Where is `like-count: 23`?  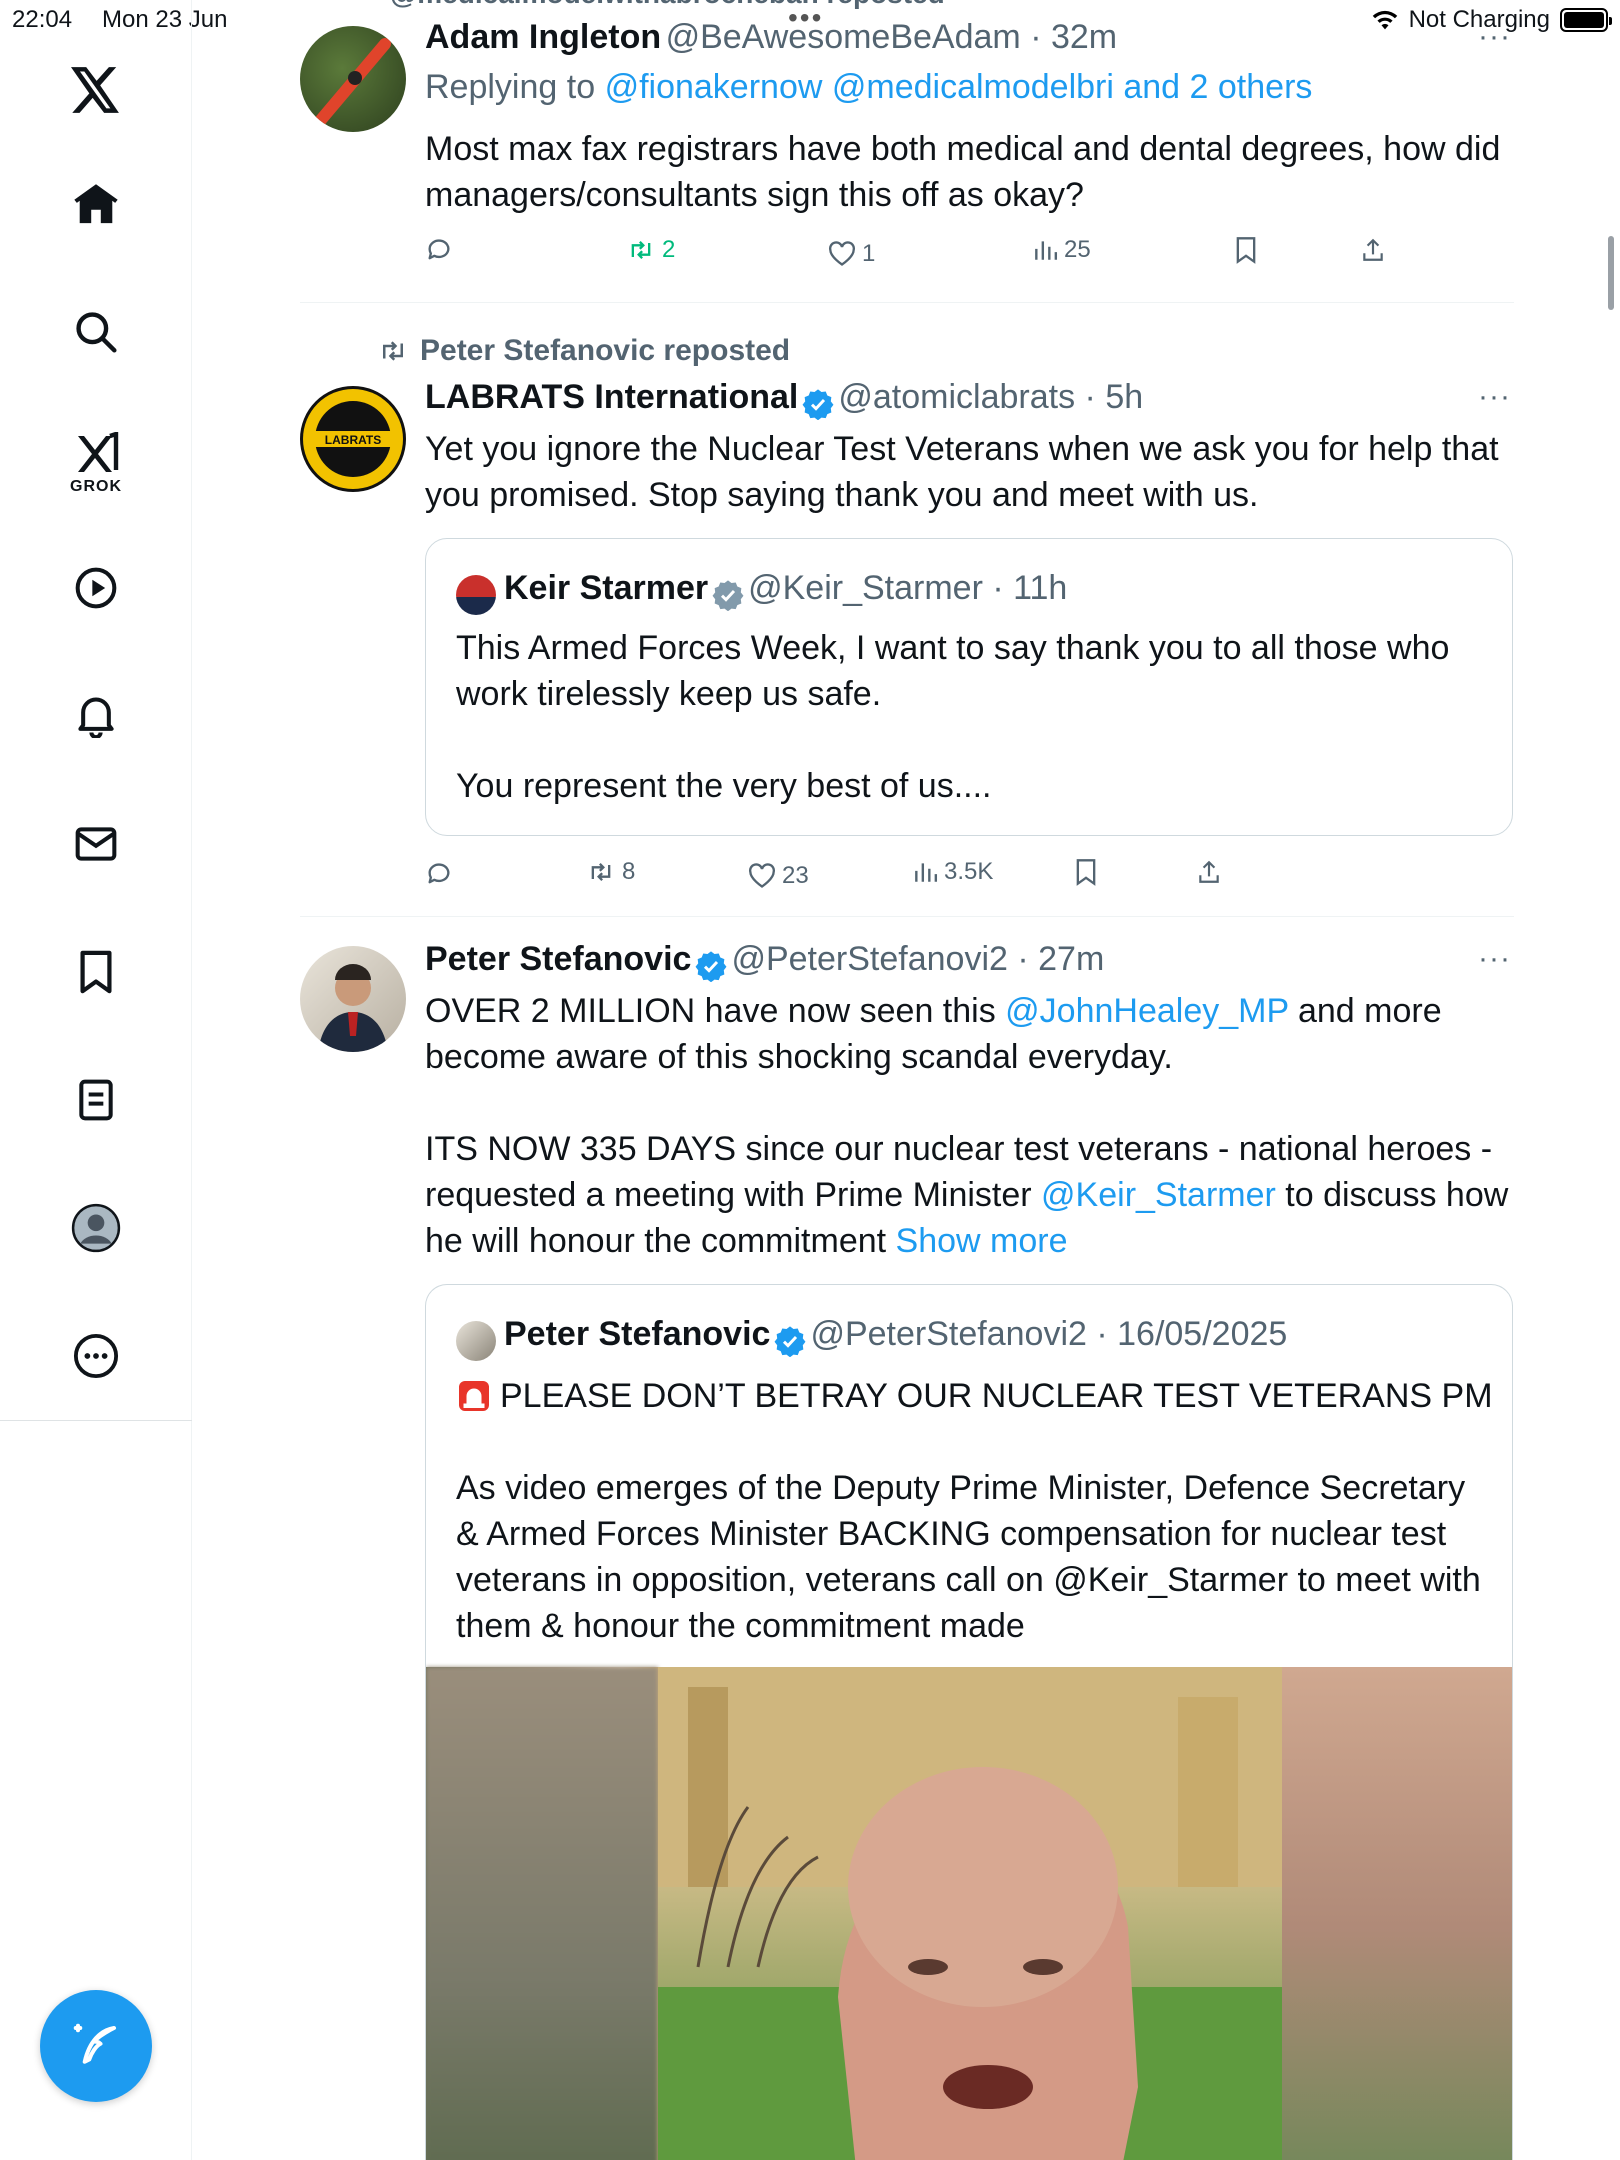
like-count: 23 is located at coordinates (795, 875).